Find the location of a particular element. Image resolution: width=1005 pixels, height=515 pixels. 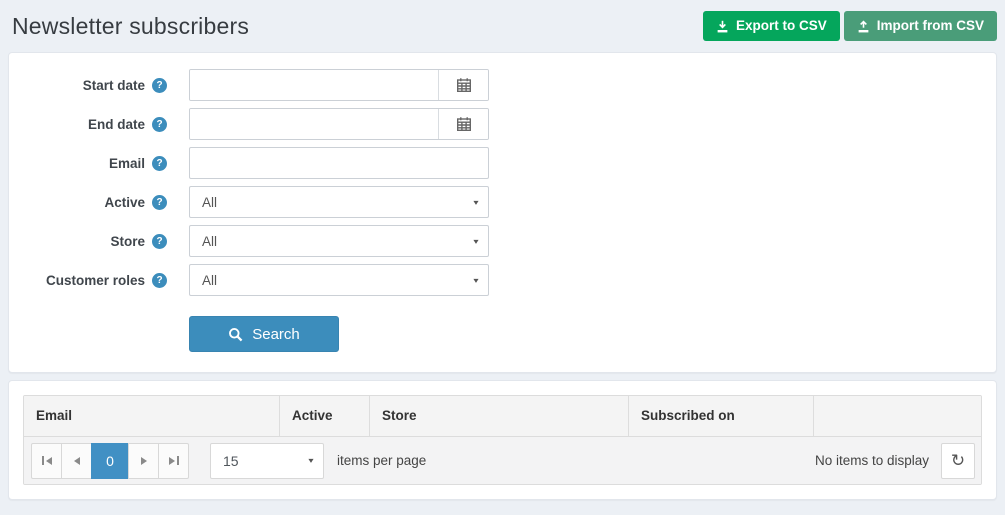

column-header-subscribed-on: Subscribed on is located at coordinates (720, 416).